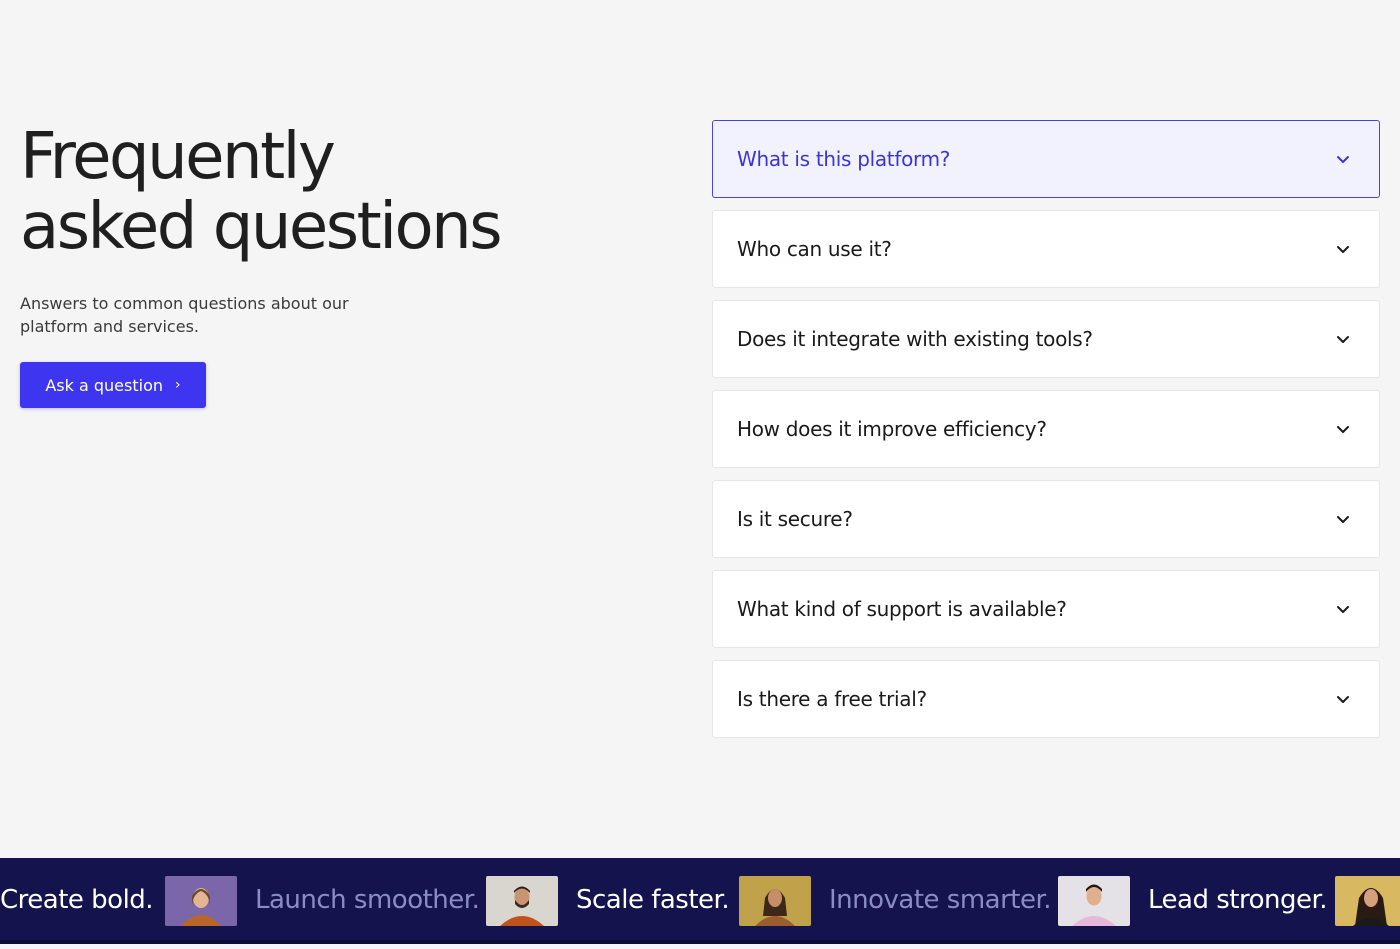 Image resolution: width=1400 pixels, height=949 pixels. I want to click on page-title-line-1: Frequently, so click(178, 157).